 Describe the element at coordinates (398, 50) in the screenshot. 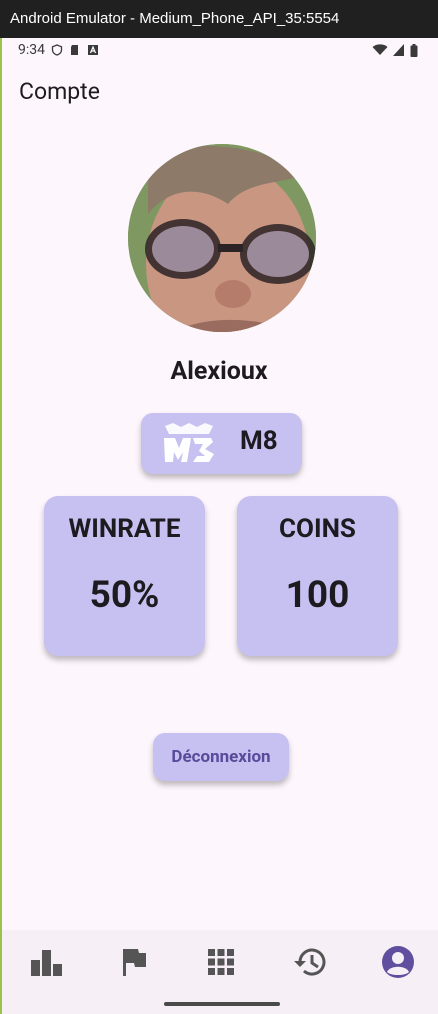

I see `signal-icon` at that location.